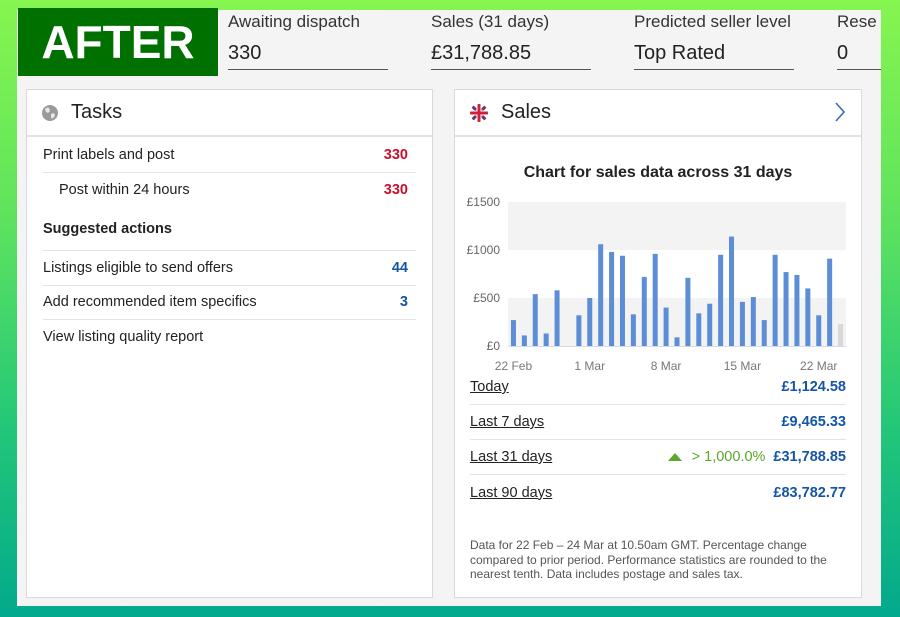  What do you see at coordinates (308, 40) in the screenshot?
I see `kpi-awaiting-dispatch: Awaiting dispatch 330` at bounding box center [308, 40].